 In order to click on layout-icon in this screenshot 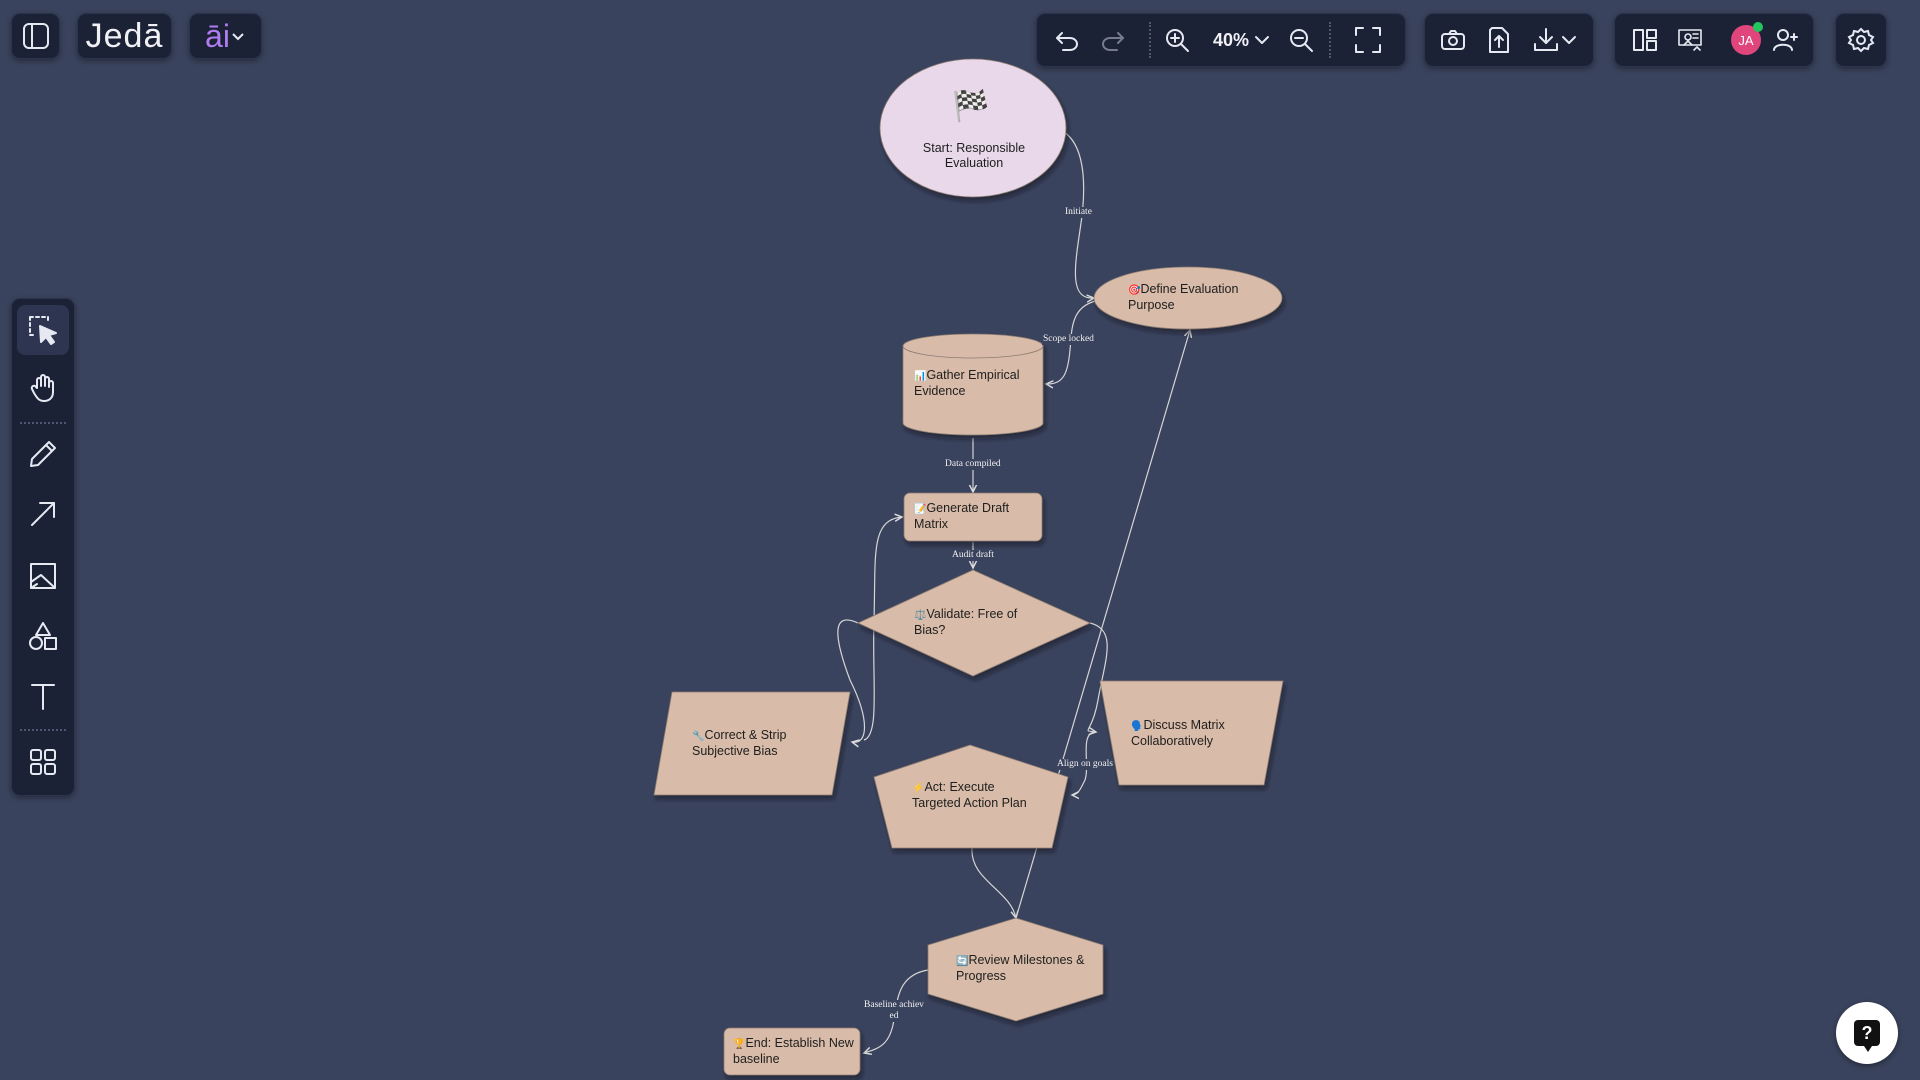, I will do `click(1645, 40)`.